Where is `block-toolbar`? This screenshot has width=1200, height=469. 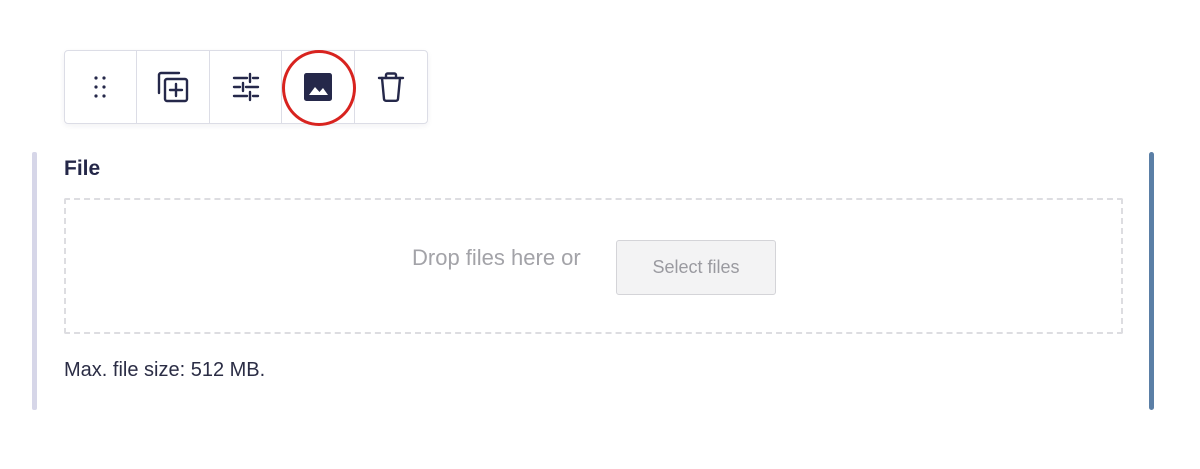 block-toolbar is located at coordinates (246, 88).